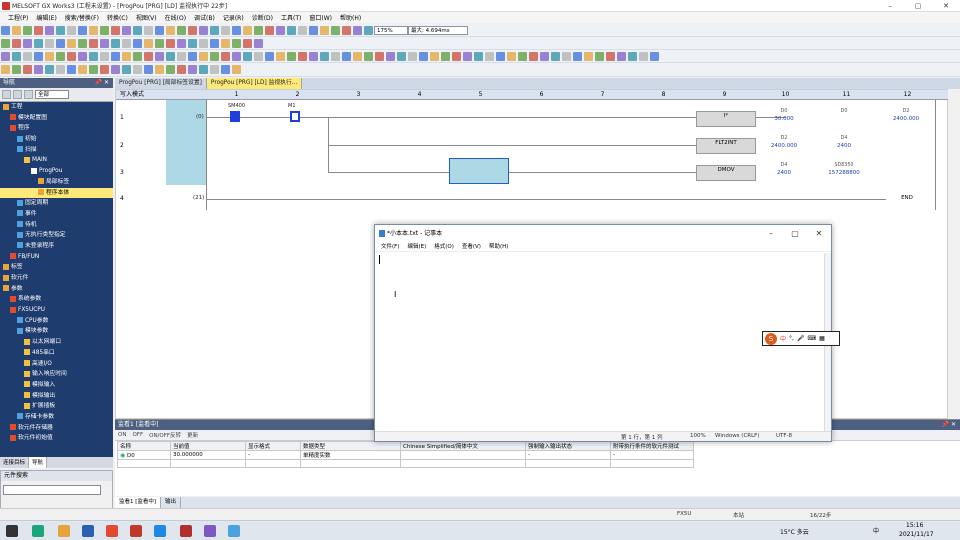 Image resolution: width=960 pixels, height=540 pixels. What do you see at coordinates (726, 119) in the screenshot?
I see `instruction-0: I*` at bounding box center [726, 119].